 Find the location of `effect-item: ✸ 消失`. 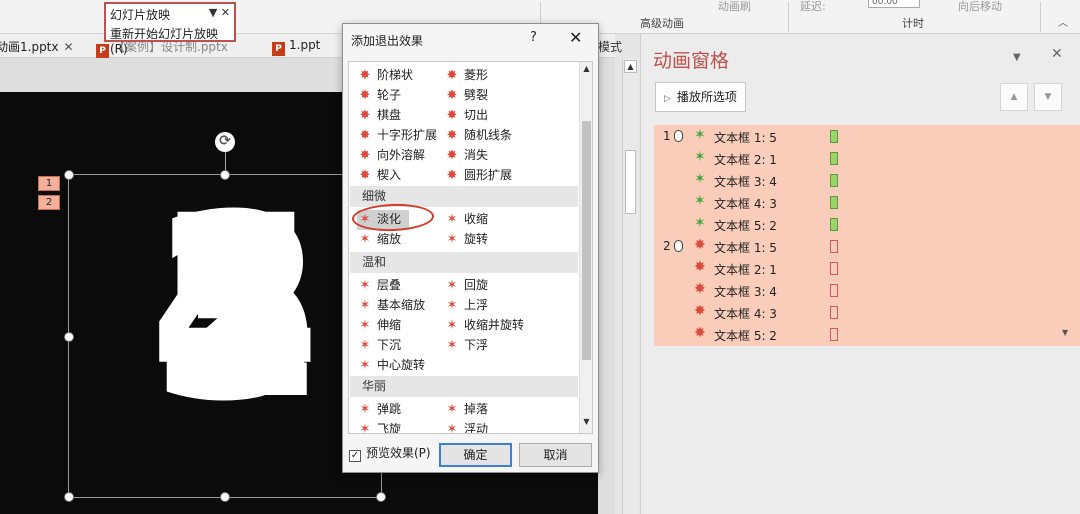

effect-item: ✸ 消失 is located at coordinates (466, 156).